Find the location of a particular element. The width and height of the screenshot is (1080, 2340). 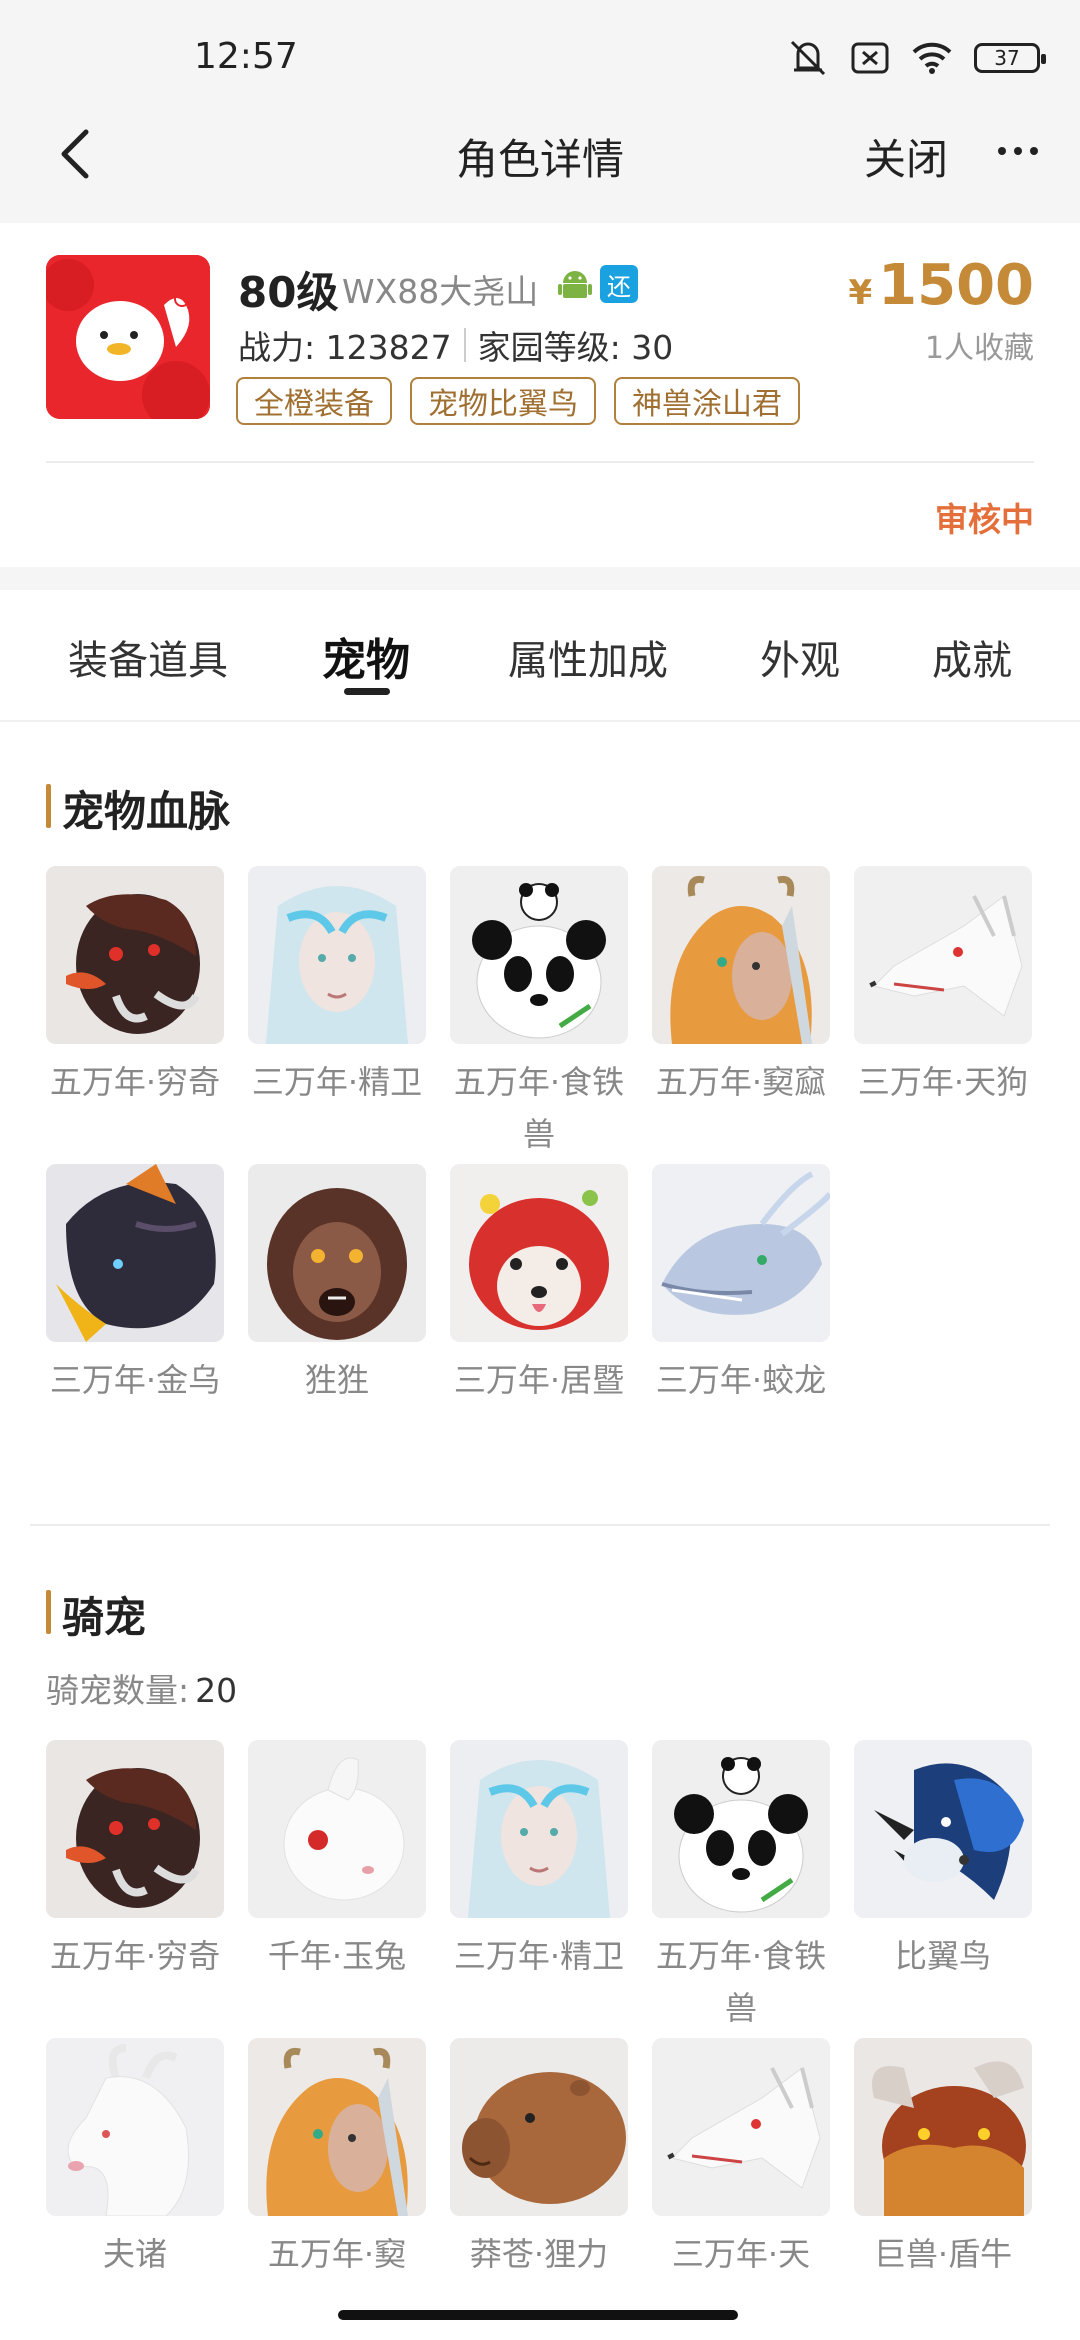

mount-item: 巨兽·盾牛 is located at coordinates (943, 2159).